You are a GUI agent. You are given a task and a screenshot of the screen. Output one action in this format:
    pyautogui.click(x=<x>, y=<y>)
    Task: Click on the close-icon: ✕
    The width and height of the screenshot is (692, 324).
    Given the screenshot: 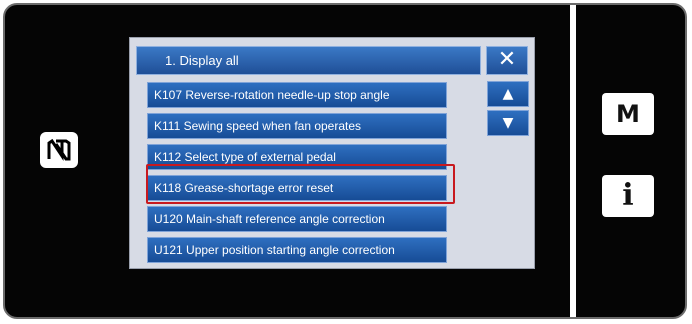 What is the action you would take?
    pyautogui.click(x=507, y=59)
    